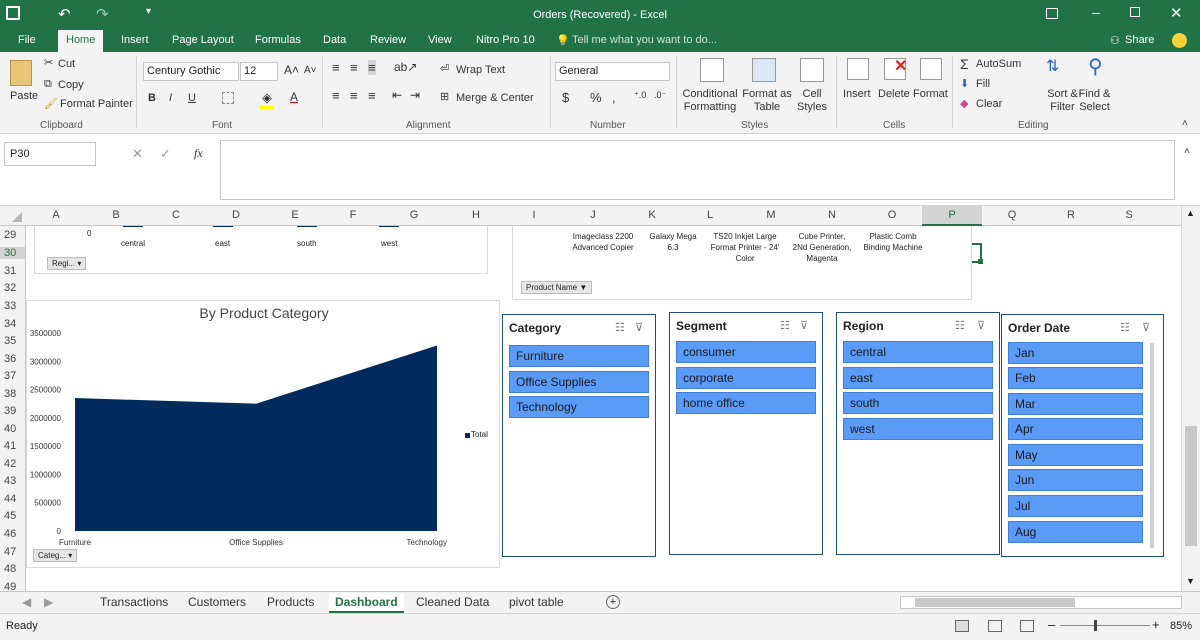 This screenshot has height=640, width=1200. Describe the element at coordinates (291, 70) in the screenshot. I see `grow-font-icon: A˄` at that location.